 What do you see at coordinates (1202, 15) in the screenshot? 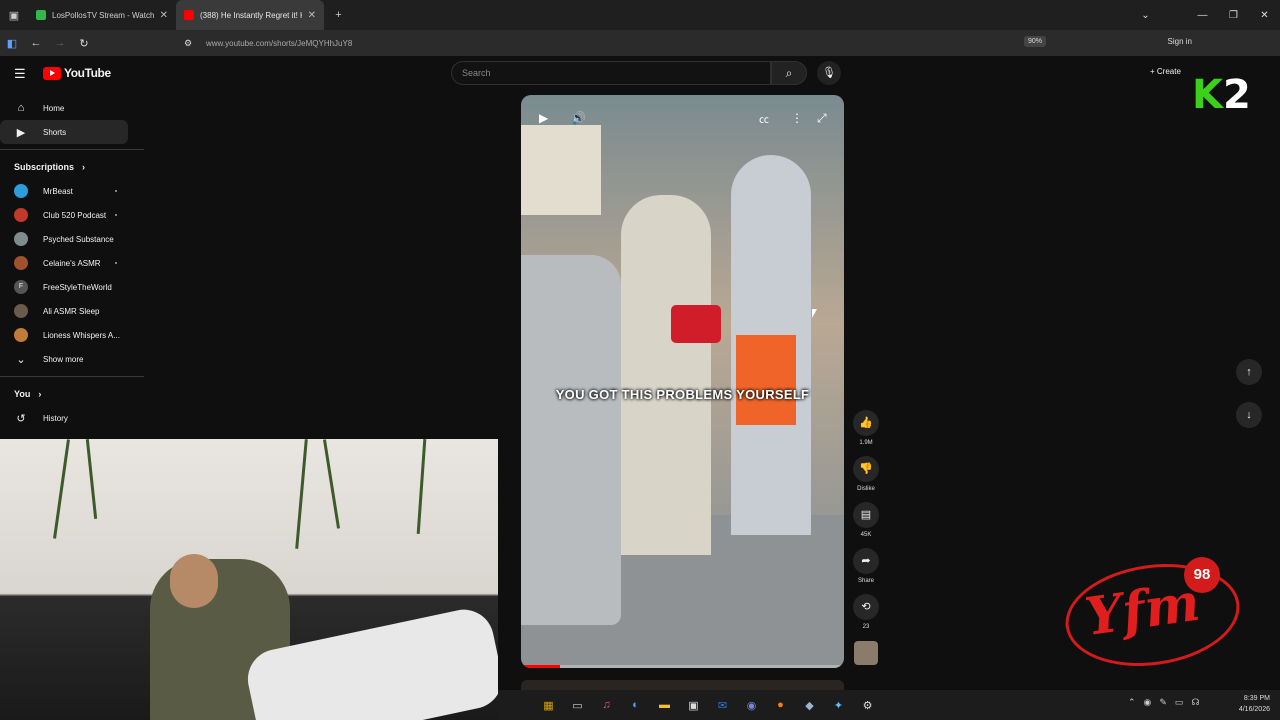
I see `minimize-icon: —` at bounding box center [1202, 15].